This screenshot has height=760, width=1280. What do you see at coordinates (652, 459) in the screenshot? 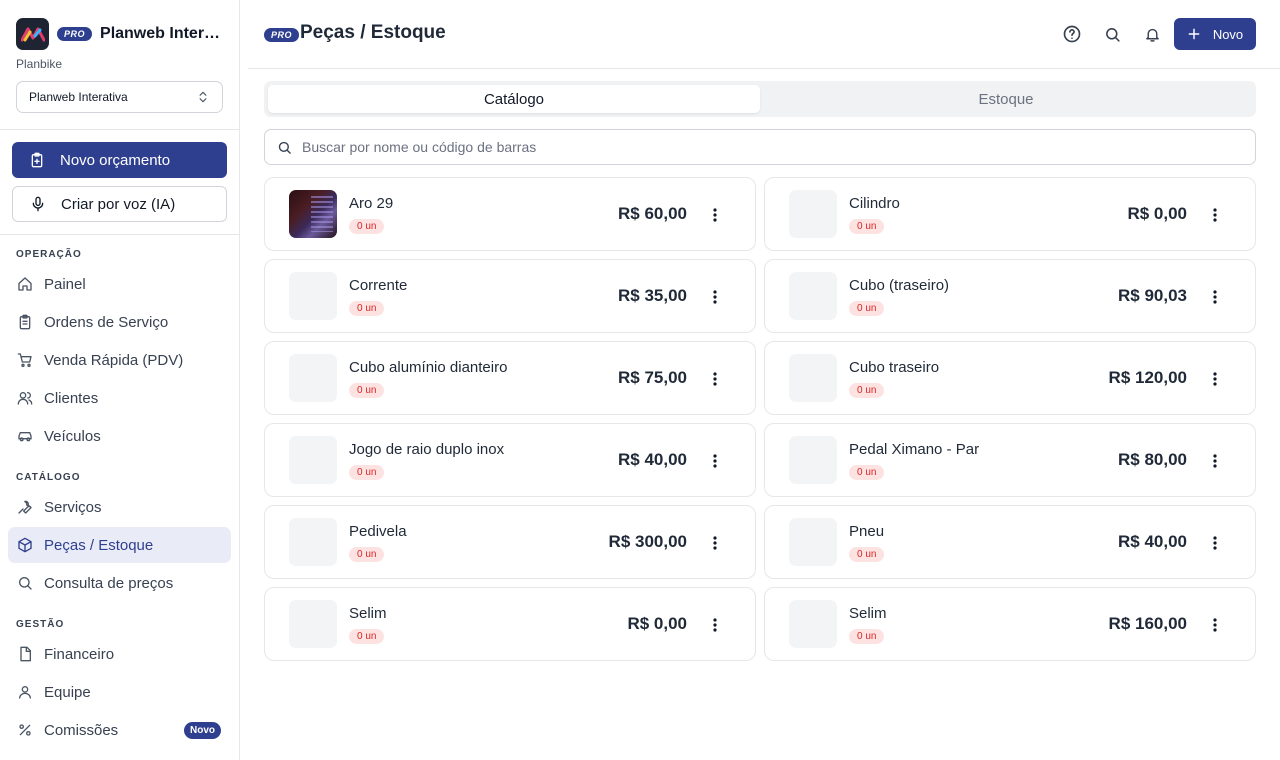
I see `product-price: R$ 40,00` at bounding box center [652, 459].